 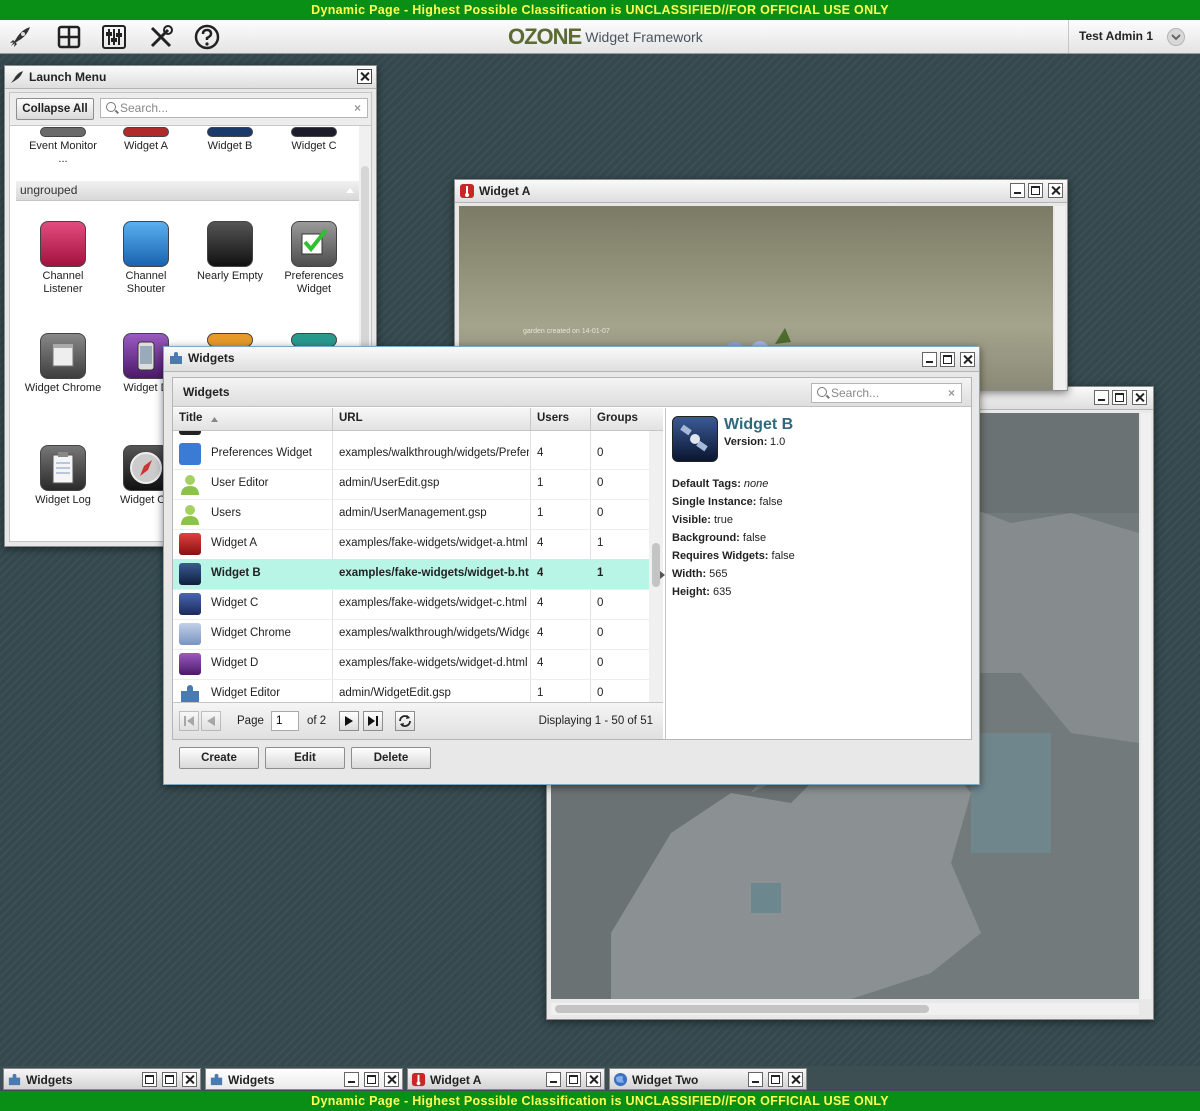 I want to click on page-number-input, so click(x=285, y=721).